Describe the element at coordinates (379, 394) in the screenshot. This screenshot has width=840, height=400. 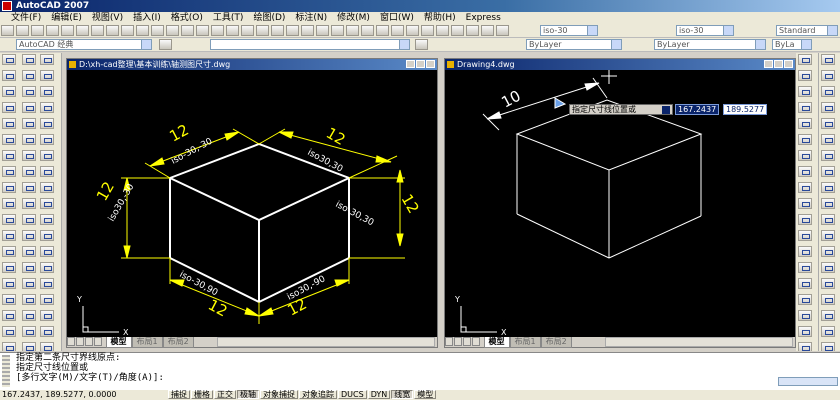
I see `status-mode-button: DYN` at that location.